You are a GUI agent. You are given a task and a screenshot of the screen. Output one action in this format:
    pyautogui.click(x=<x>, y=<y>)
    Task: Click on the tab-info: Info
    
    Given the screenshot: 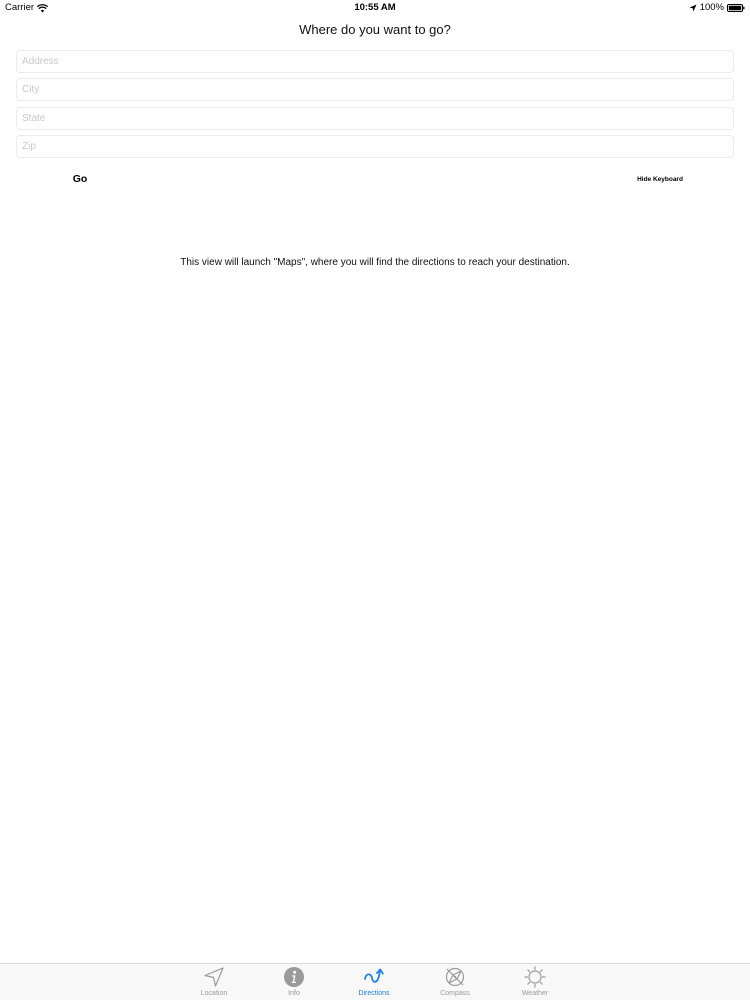 What is the action you would take?
    pyautogui.click(x=294, y=982)
    